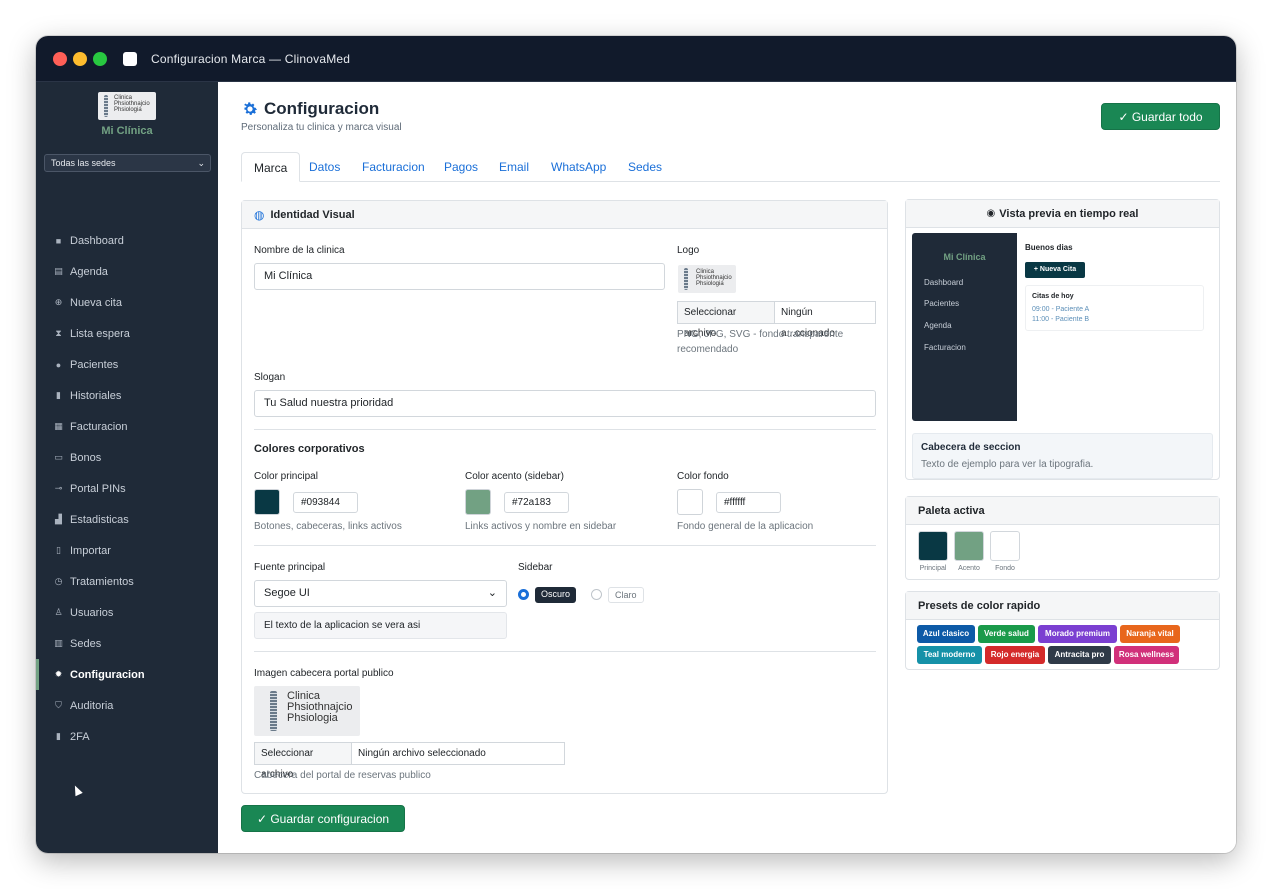 The image size is (1272, 889). What do you see at coordinates (556, 595) in the screenshot?
I see `sidebar-dark-option: Oscuro` at bounding box center [556, 595].